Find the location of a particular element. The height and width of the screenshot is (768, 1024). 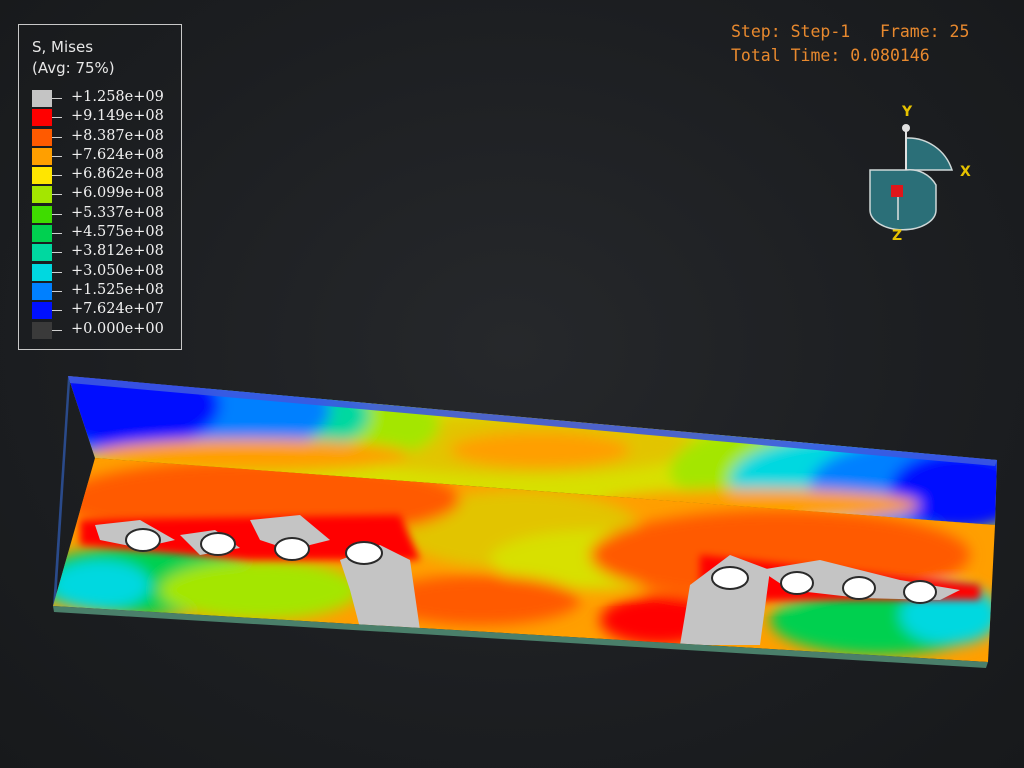

legend-entry: +1.525e+08 is located at coordinates (100, 291).